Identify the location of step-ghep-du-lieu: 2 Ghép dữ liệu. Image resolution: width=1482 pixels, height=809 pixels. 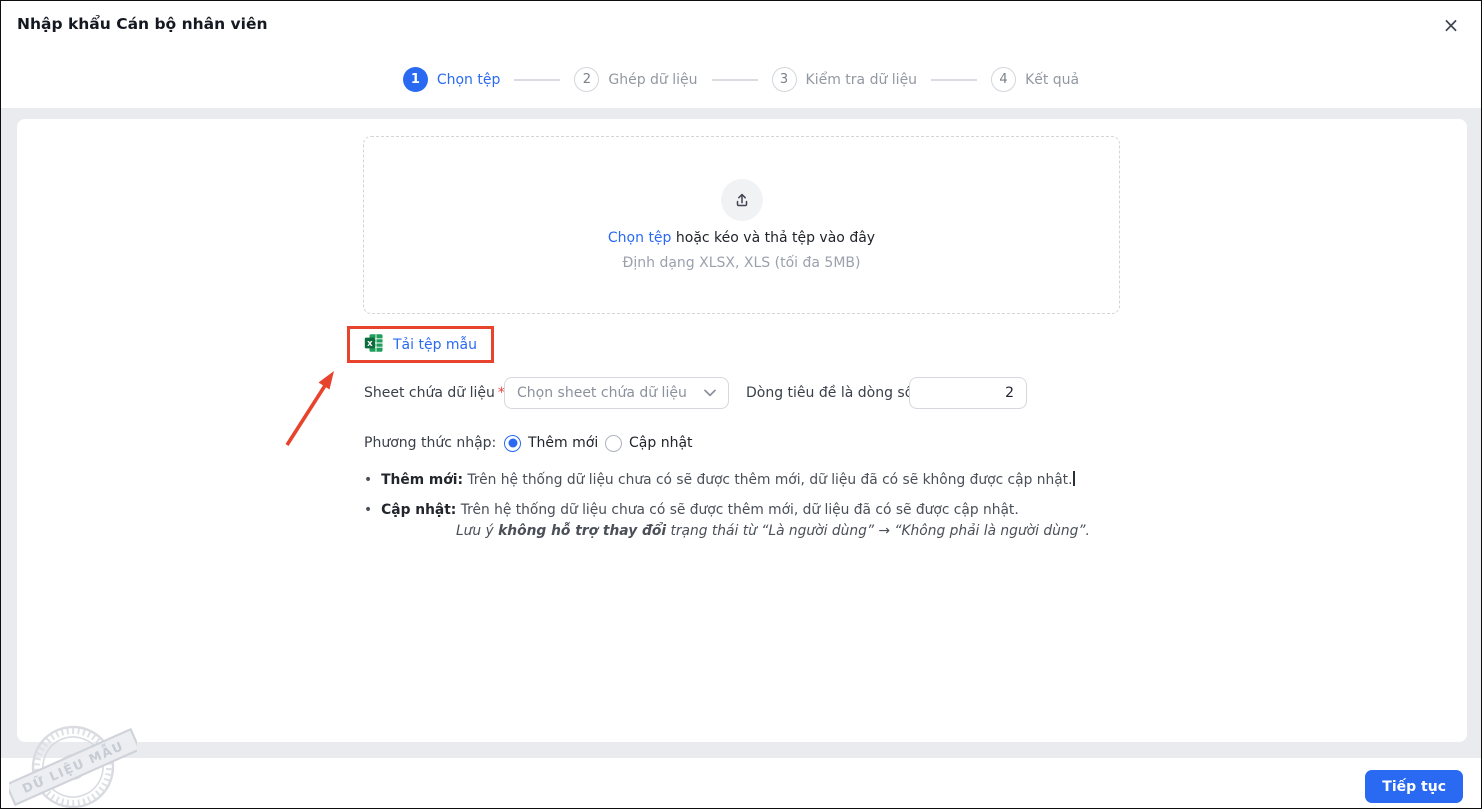
(636, 79).